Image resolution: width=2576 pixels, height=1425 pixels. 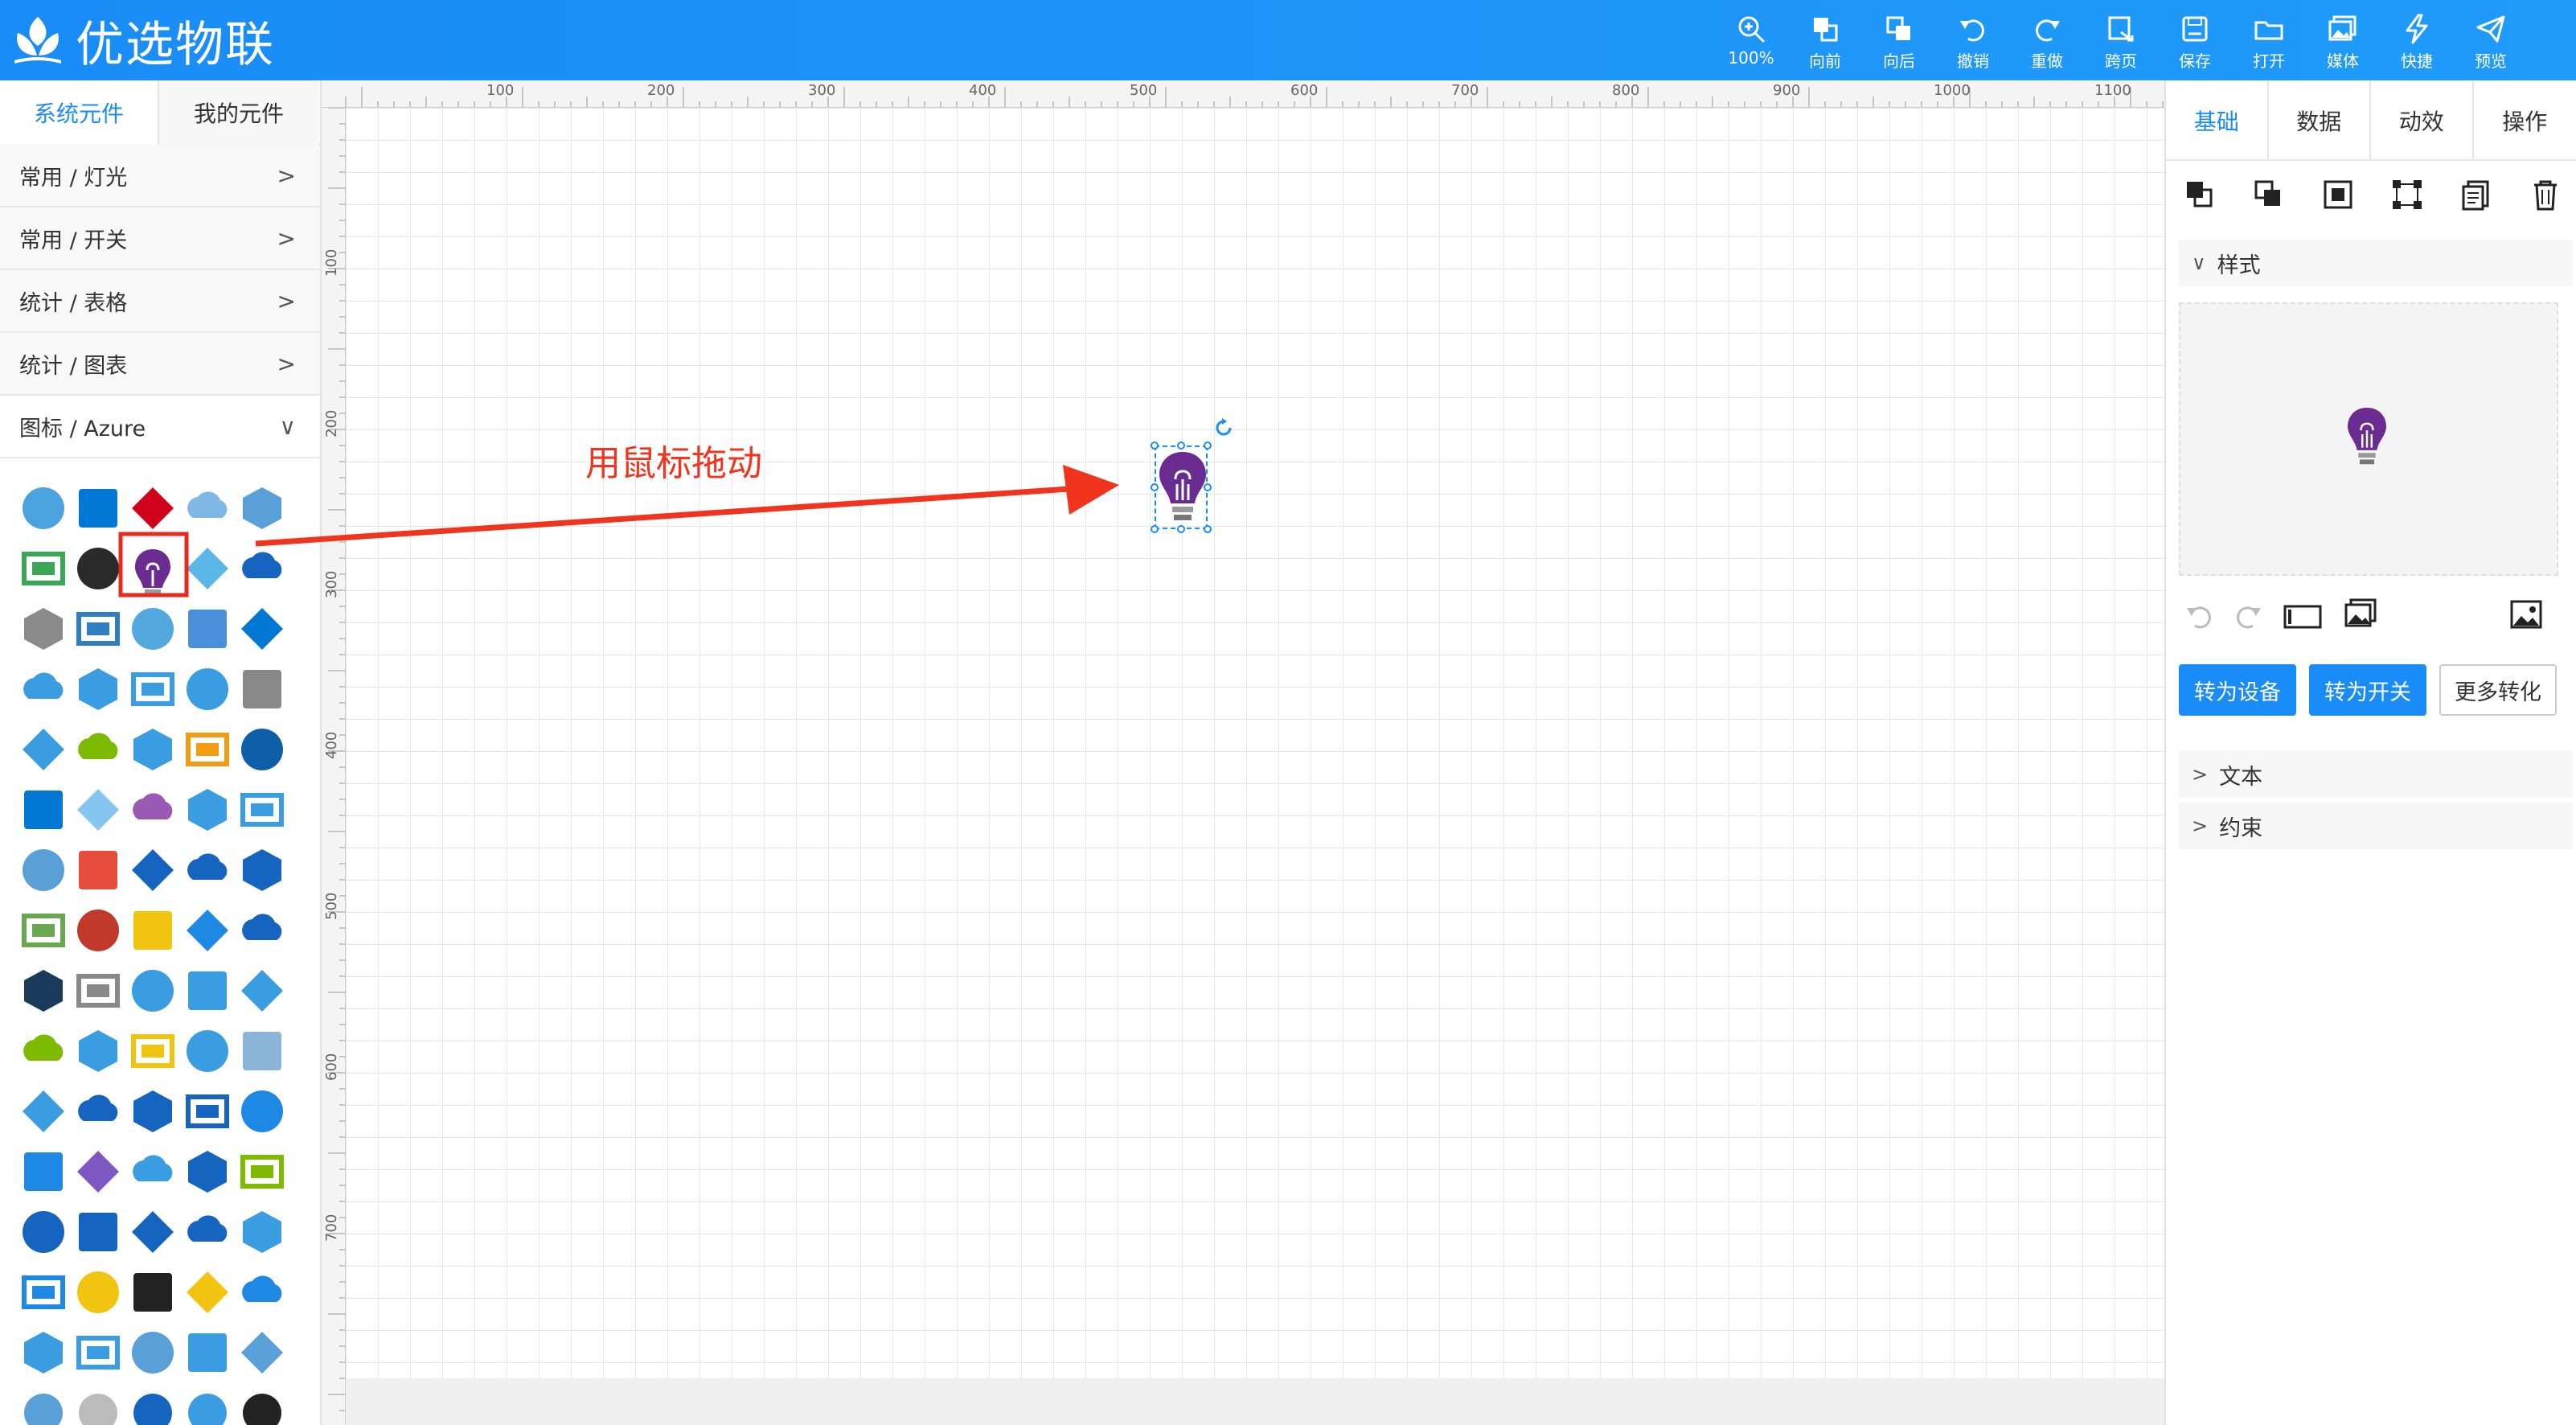 What do you see at coordinates (2239, 265) in the screenshot?
I see `section-title: 样式` at bounding box center [2239, 265].